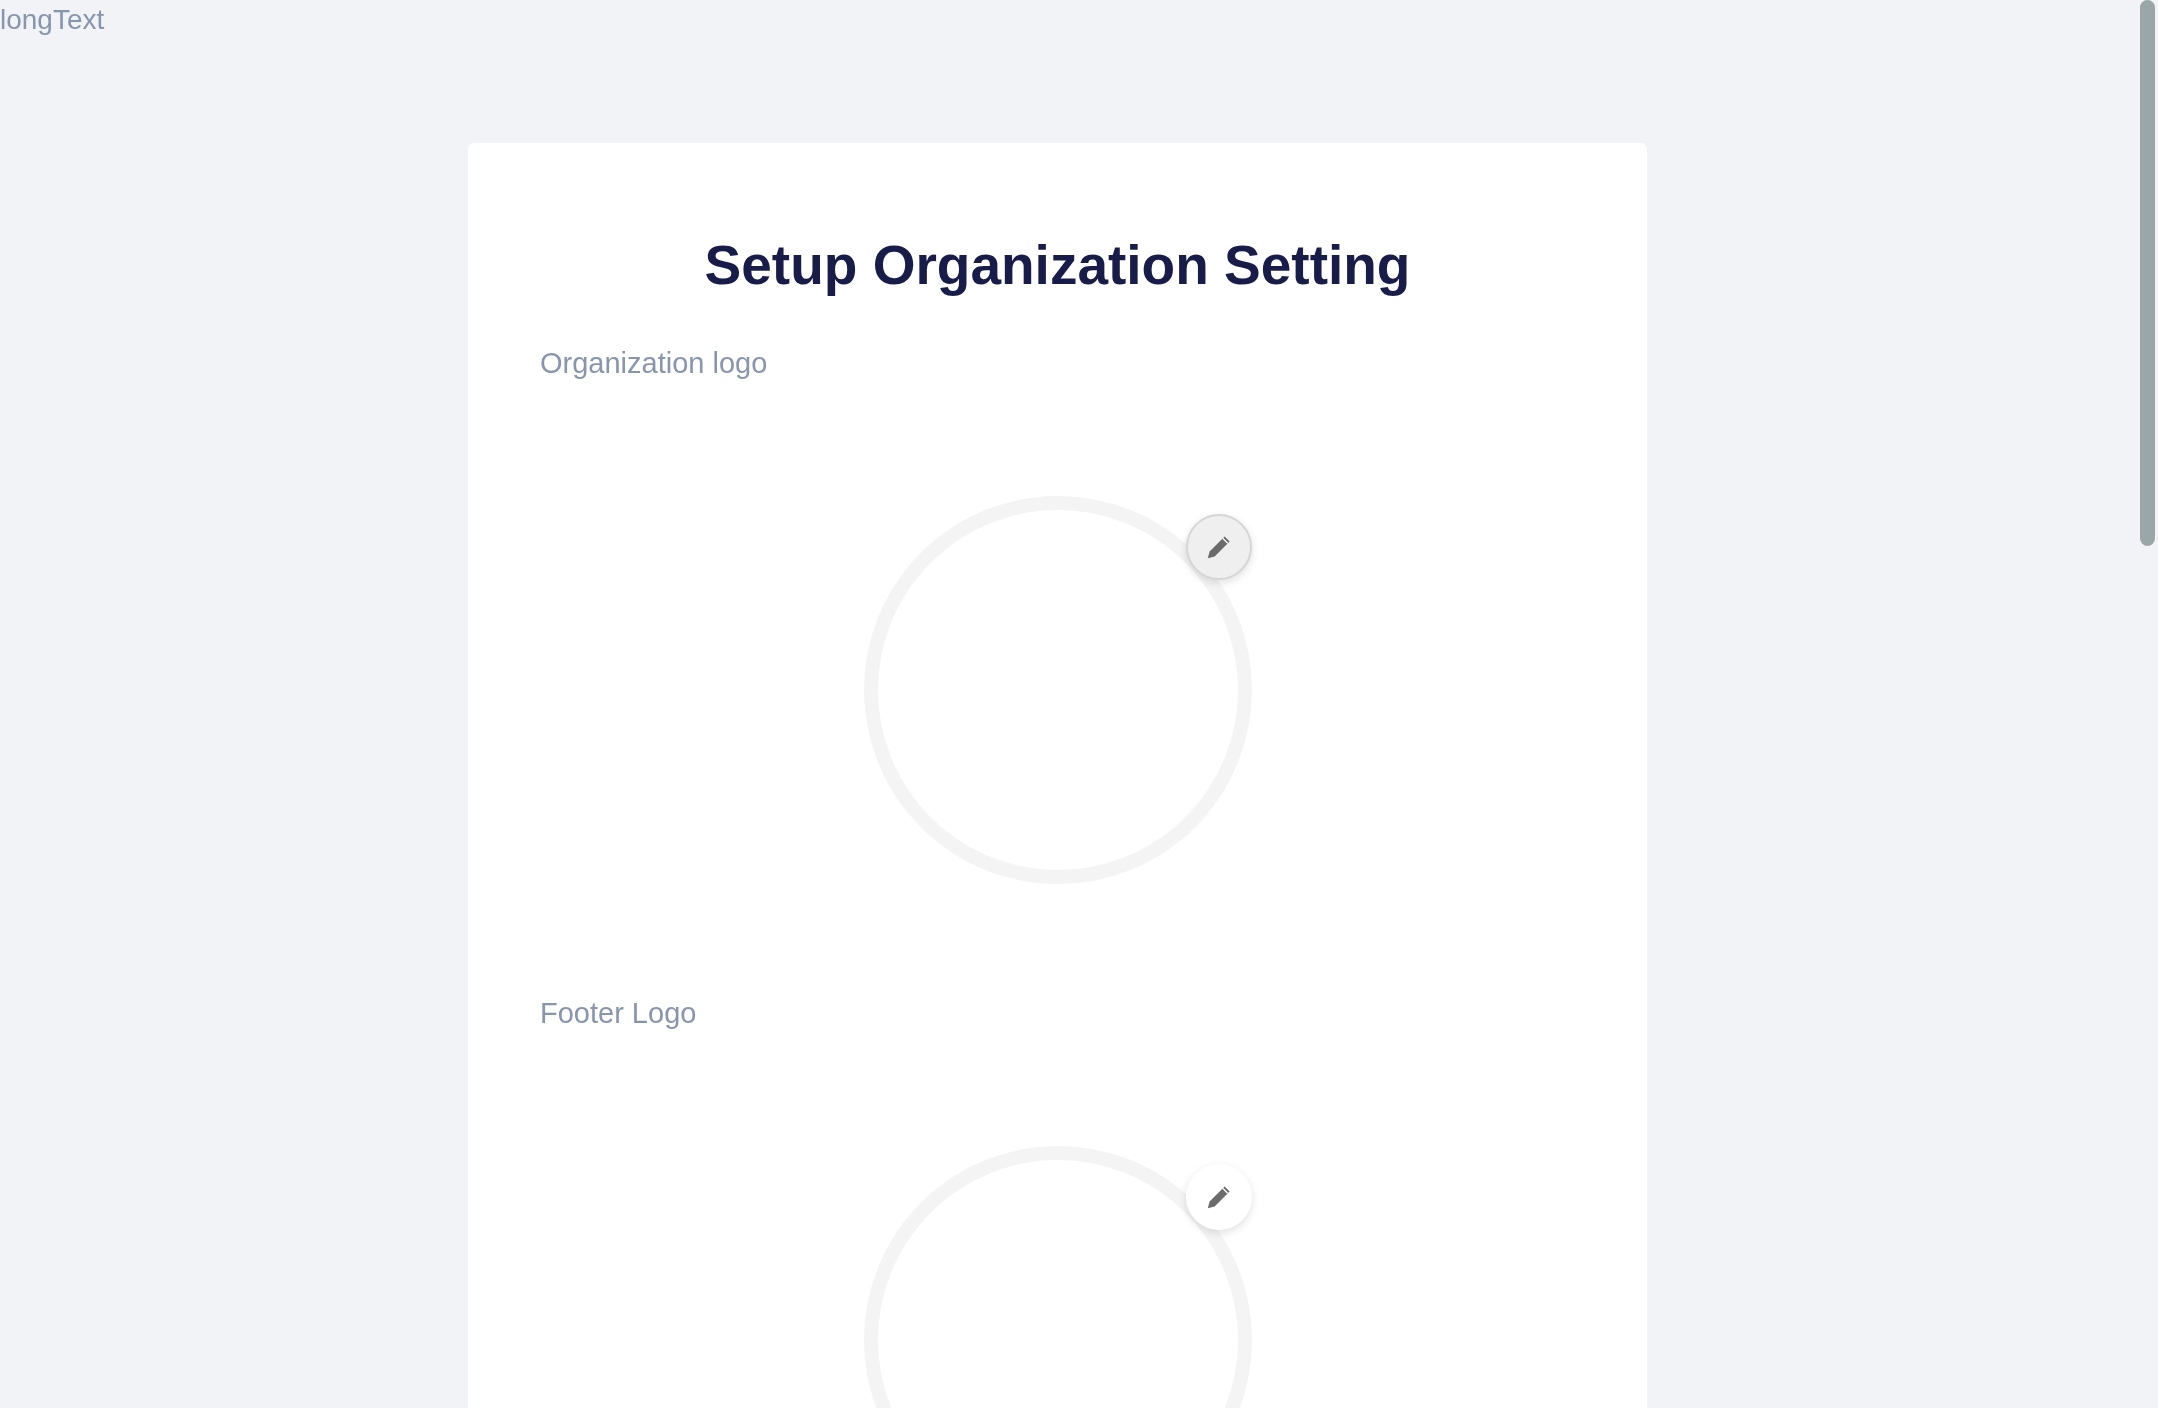  What do you see at coordinates (619, 1013) in the screenshot?
I see `section-label: Footer Logo` at bounding box center [619, 1013].